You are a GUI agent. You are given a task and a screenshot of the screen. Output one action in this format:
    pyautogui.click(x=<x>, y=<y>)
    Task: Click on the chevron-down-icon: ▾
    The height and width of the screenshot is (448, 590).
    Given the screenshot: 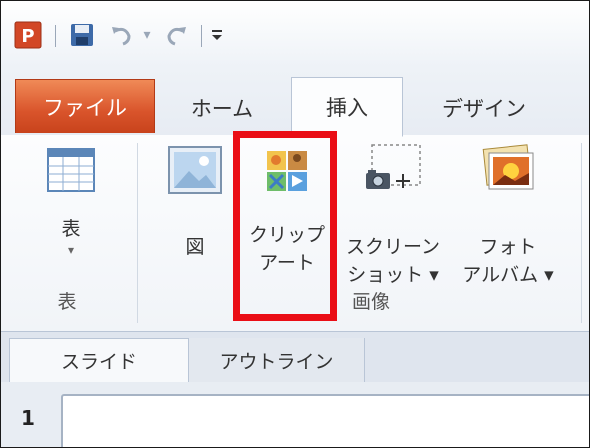 What is the action you would take?
    pyautogui.click(x=71, y=250)
    